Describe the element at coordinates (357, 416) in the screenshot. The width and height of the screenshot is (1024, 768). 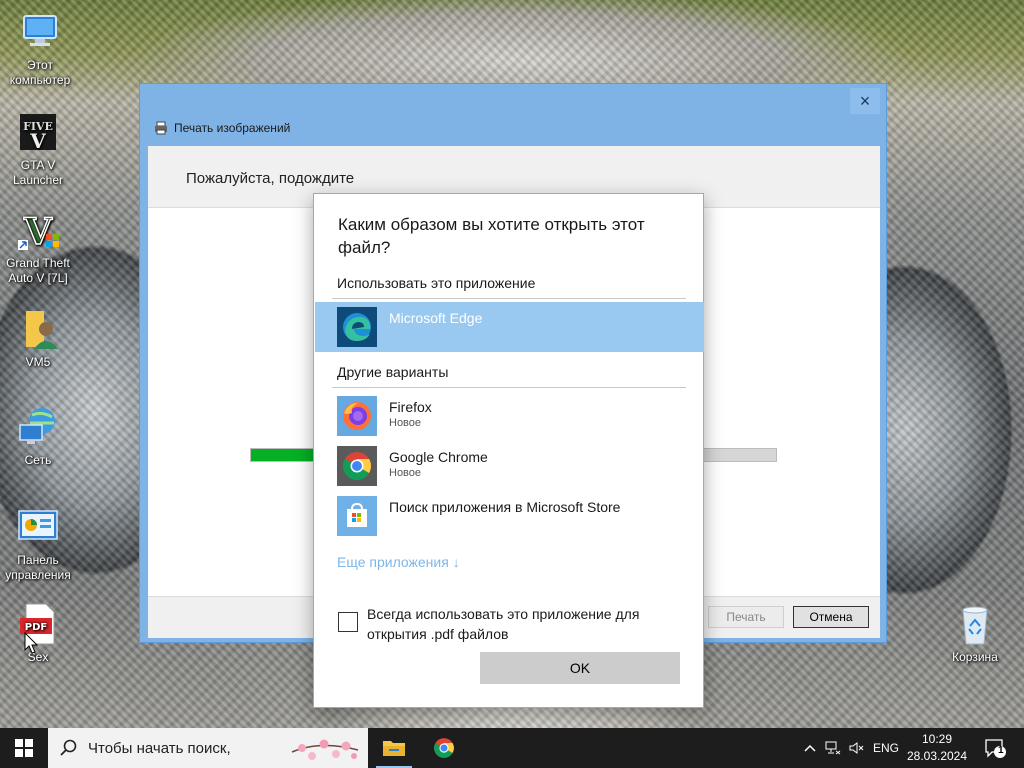
I see `firefox-icon` at that location.